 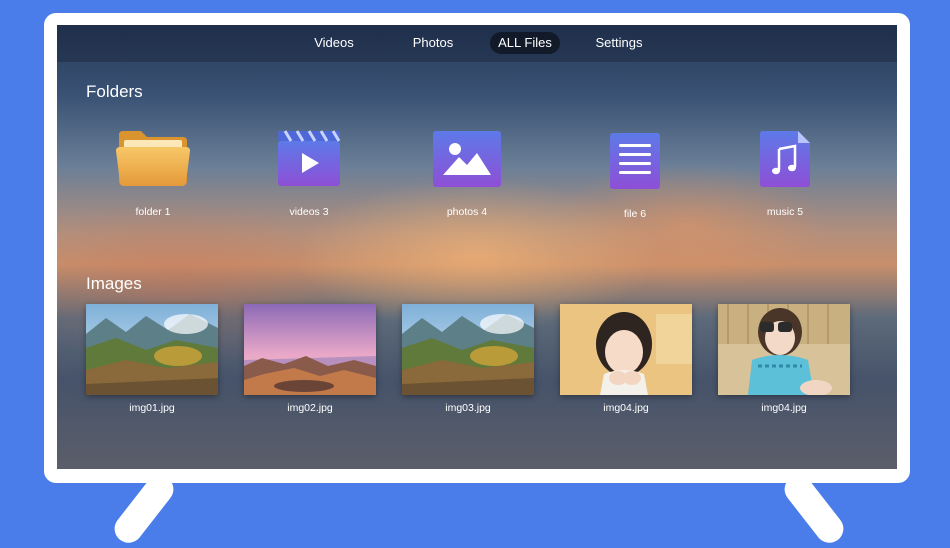 I want to click on photo-icon, so click(x=467, y=159).